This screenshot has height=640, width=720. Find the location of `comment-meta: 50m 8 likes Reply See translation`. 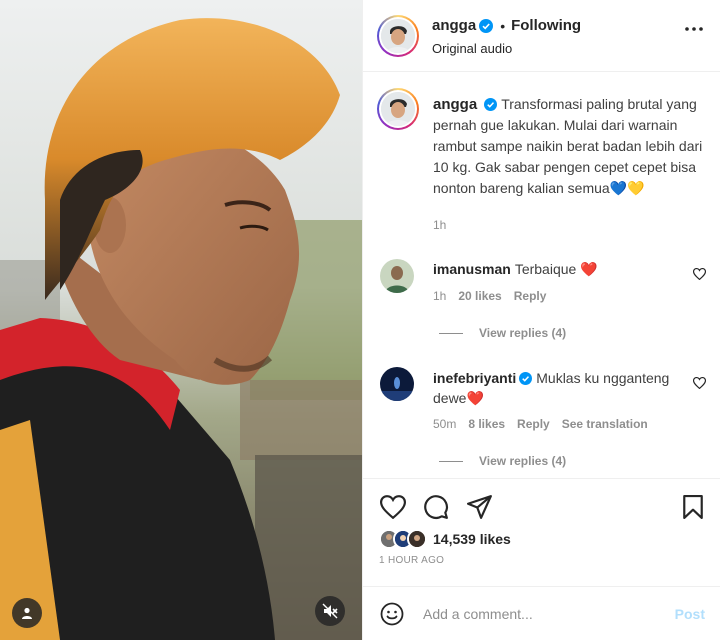

comment-meta: 50m 8 likes Reply See translation is located at coordinates (540, 424).